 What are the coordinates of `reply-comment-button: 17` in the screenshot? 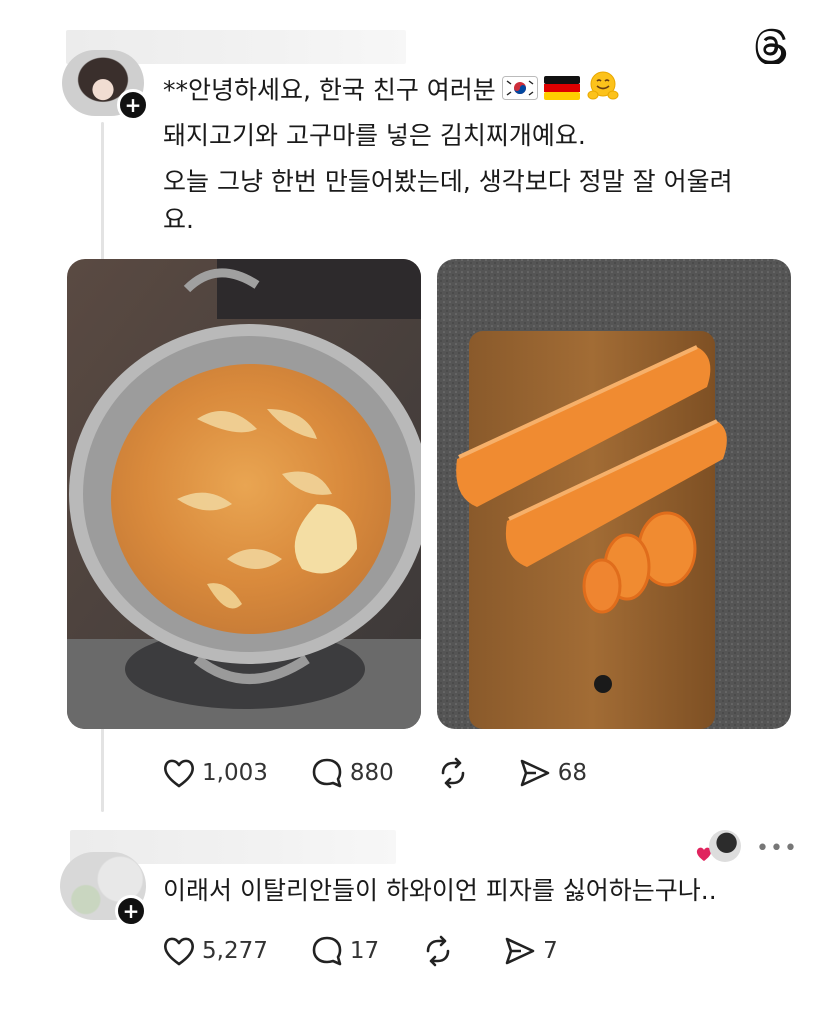 It's located at (344, 951).